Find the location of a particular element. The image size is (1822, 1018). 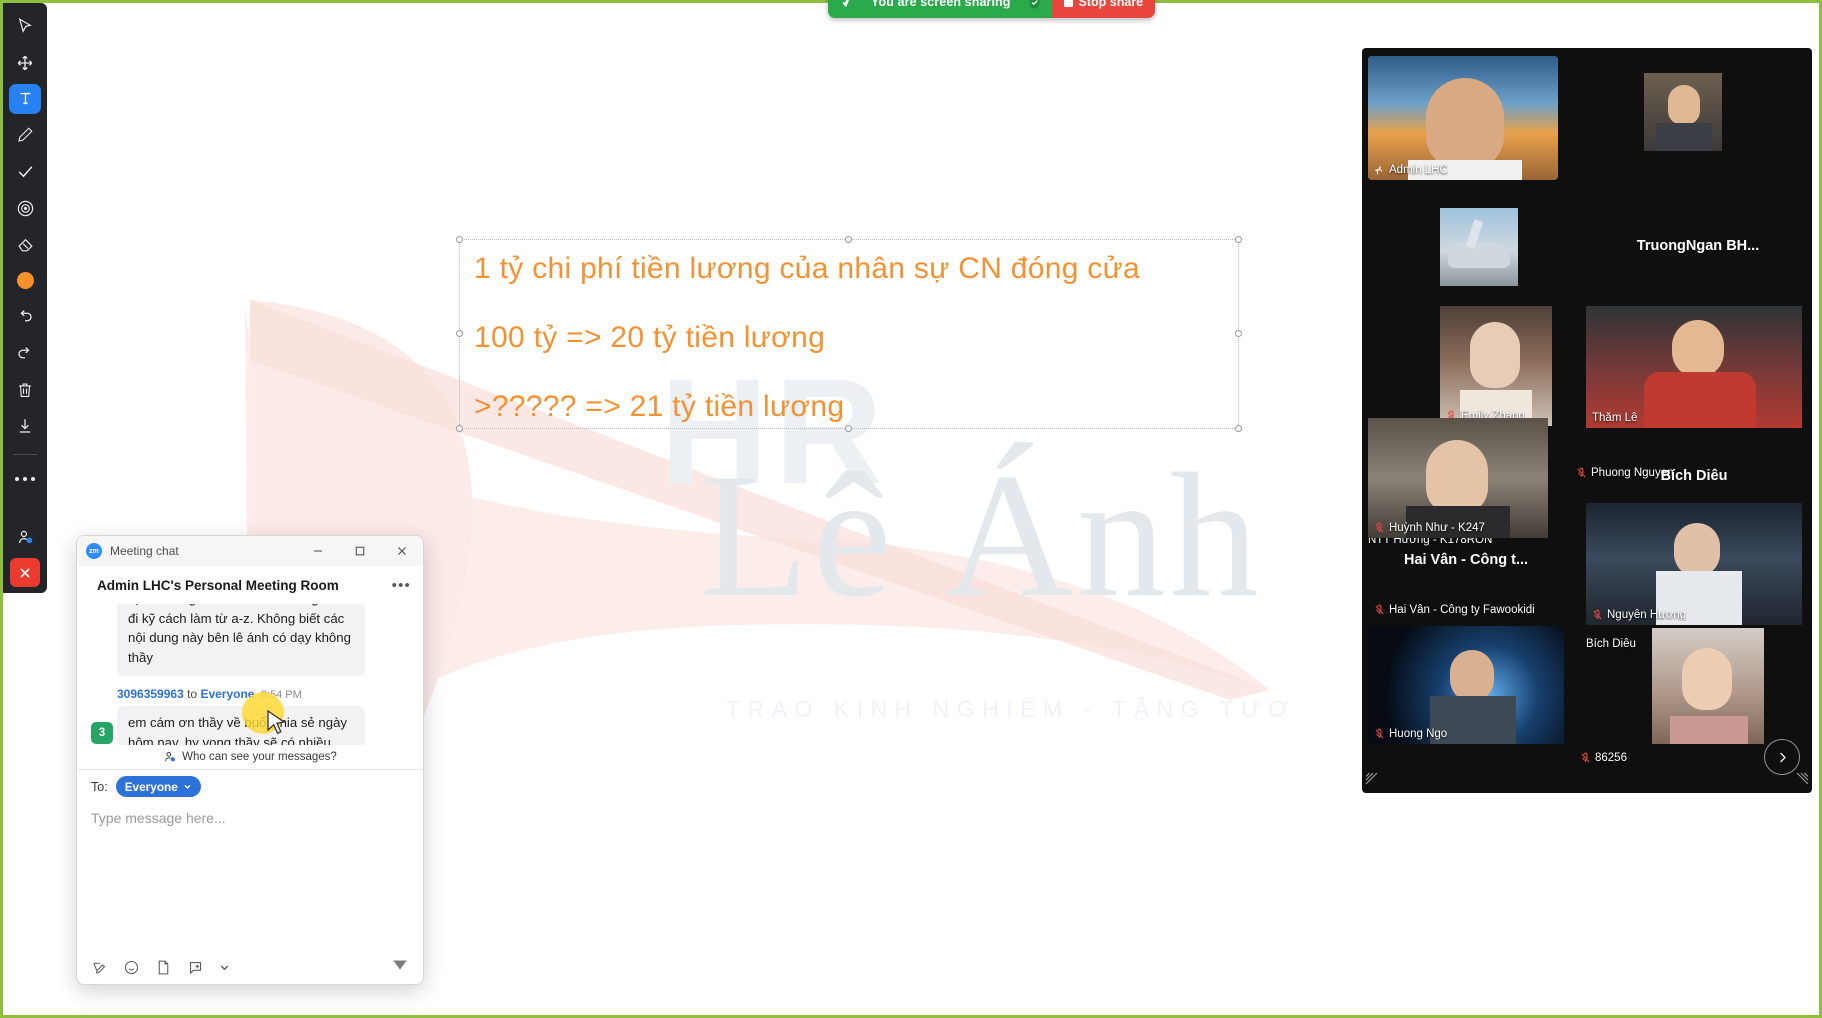

share-pointer-icon is located at coordinates (847, 5).